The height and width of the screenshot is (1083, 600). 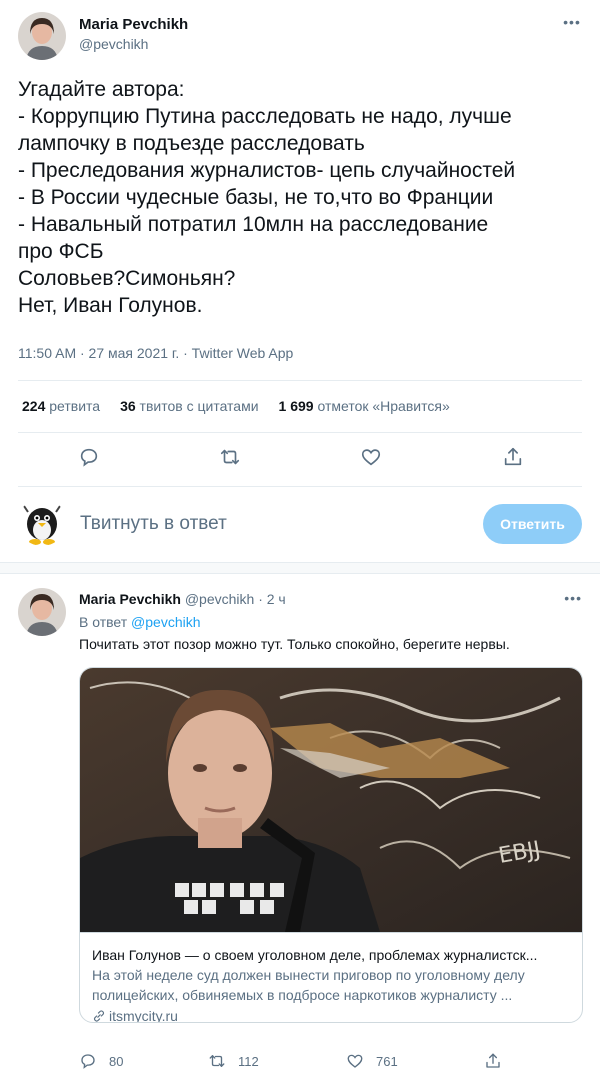 What do you see at coordinates (182, 599) in the screenshot?
I see `reply-header: Maria Pevchikh @pevchikh · 2 ч` at bounding box center [182, 599].